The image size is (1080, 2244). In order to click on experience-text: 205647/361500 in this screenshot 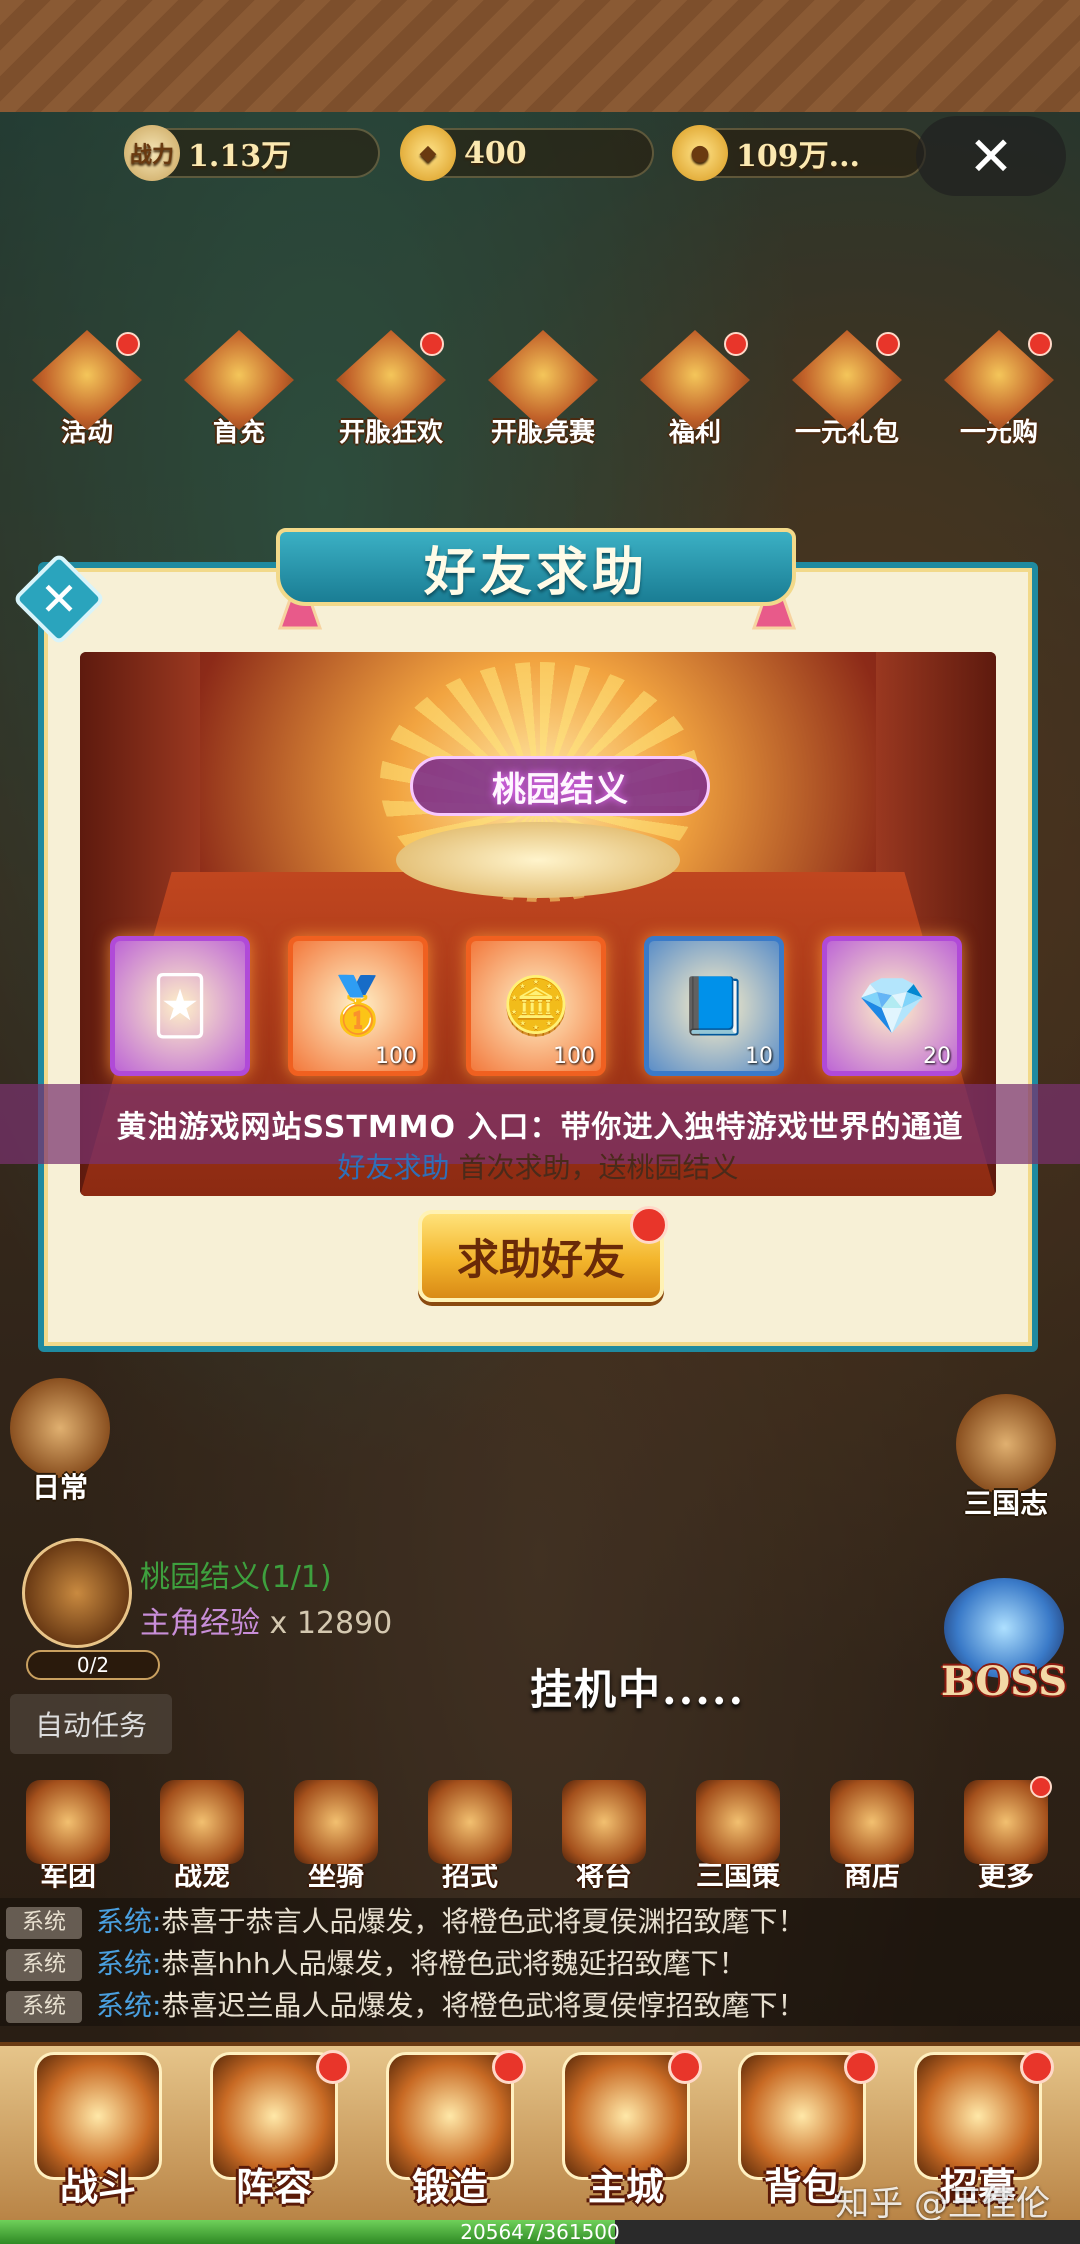, I will do `click(540, 2232)`.